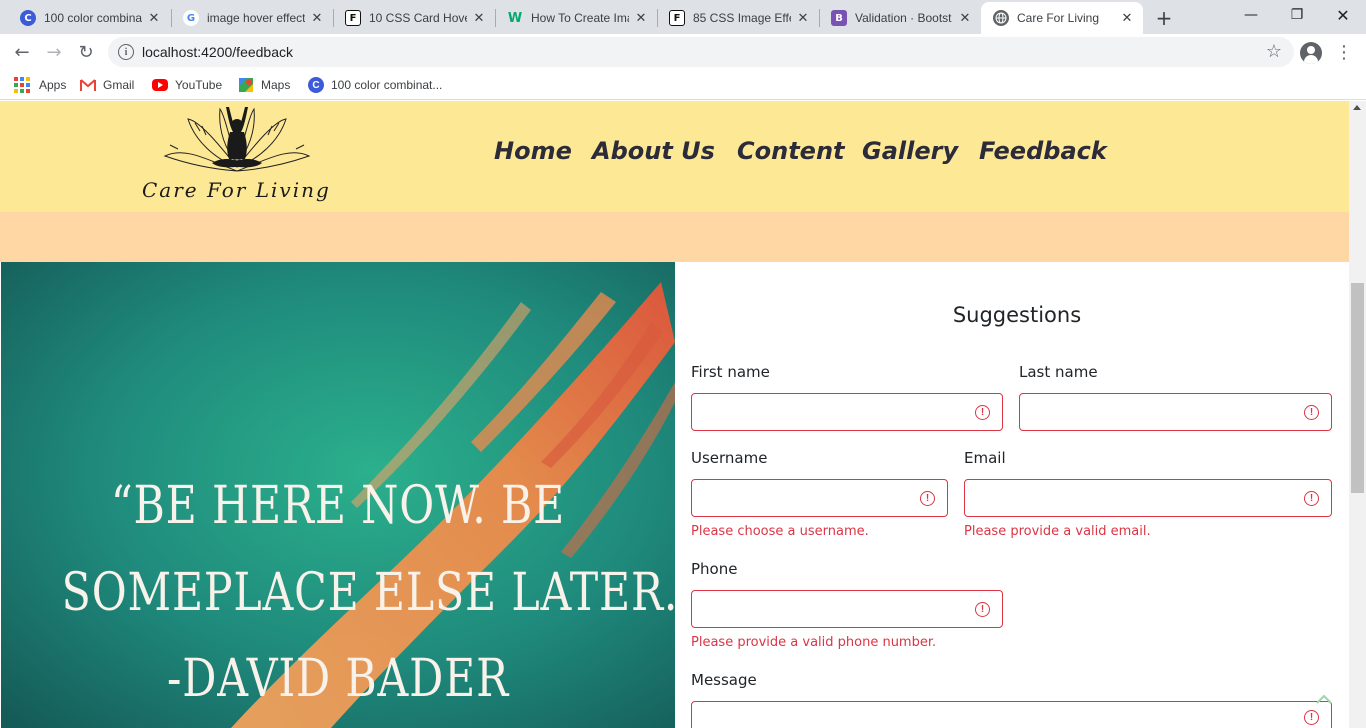 This screenshot has width=1366, height=728. I want to click on nav-home: Home, so click(533, 151).